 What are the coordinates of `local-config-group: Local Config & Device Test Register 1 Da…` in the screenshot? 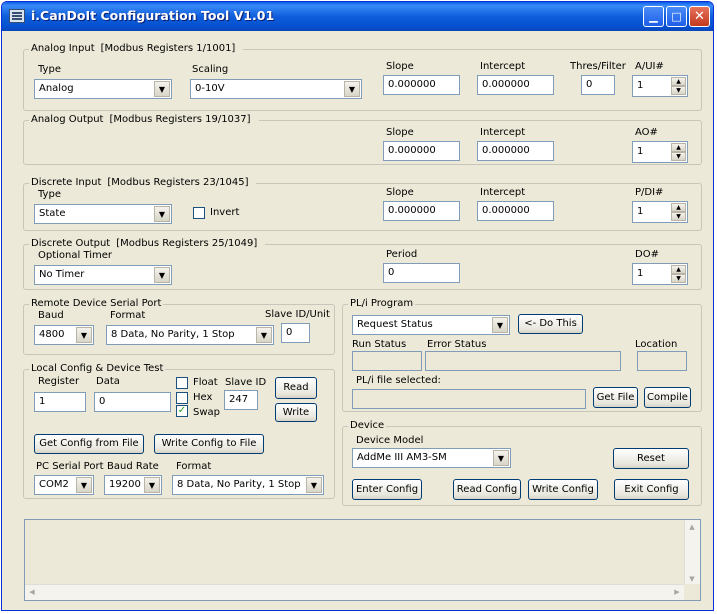 It's located at (179, 431).